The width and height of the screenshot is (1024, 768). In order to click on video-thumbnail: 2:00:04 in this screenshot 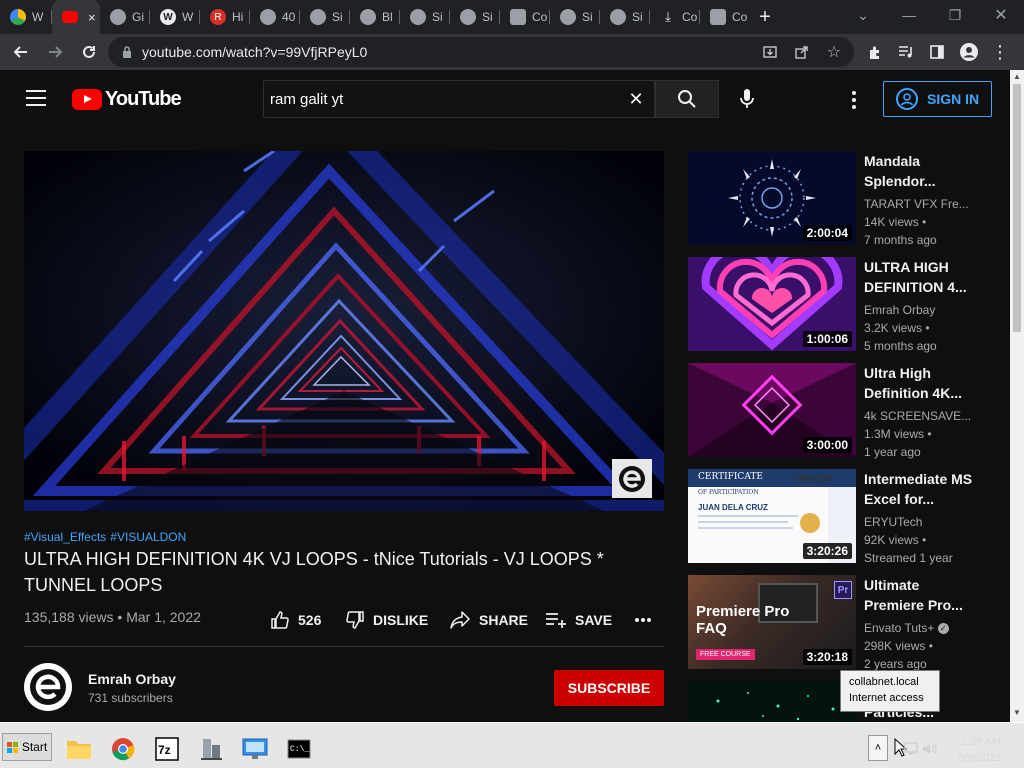, I will do `click(772, 198)`.